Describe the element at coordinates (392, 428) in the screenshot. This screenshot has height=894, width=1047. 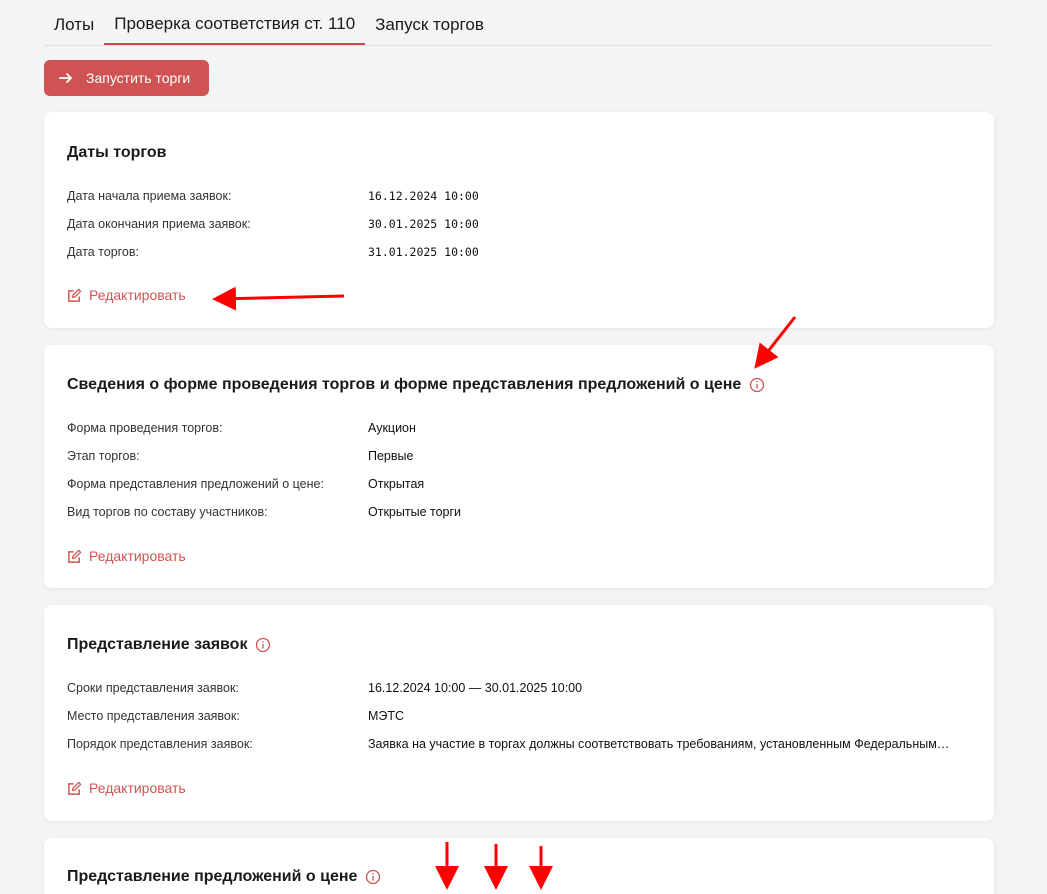
I see `row-value: Аукцион` at that location.